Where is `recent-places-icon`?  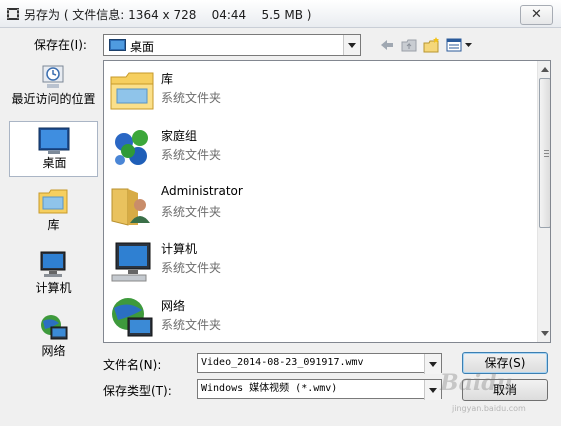
recent-places-icon is located at coordinates (53, 76).